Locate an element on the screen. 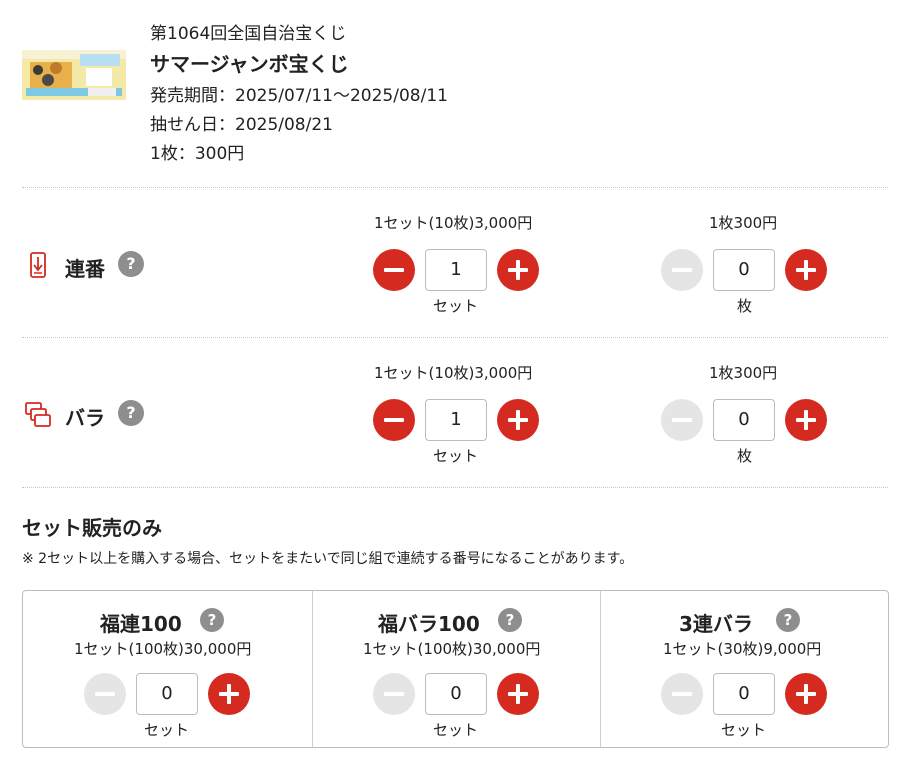 Image resolution: width=908 pixels, height=768 pixels. lottery-ticket-image is located at coordinates (74, 75).